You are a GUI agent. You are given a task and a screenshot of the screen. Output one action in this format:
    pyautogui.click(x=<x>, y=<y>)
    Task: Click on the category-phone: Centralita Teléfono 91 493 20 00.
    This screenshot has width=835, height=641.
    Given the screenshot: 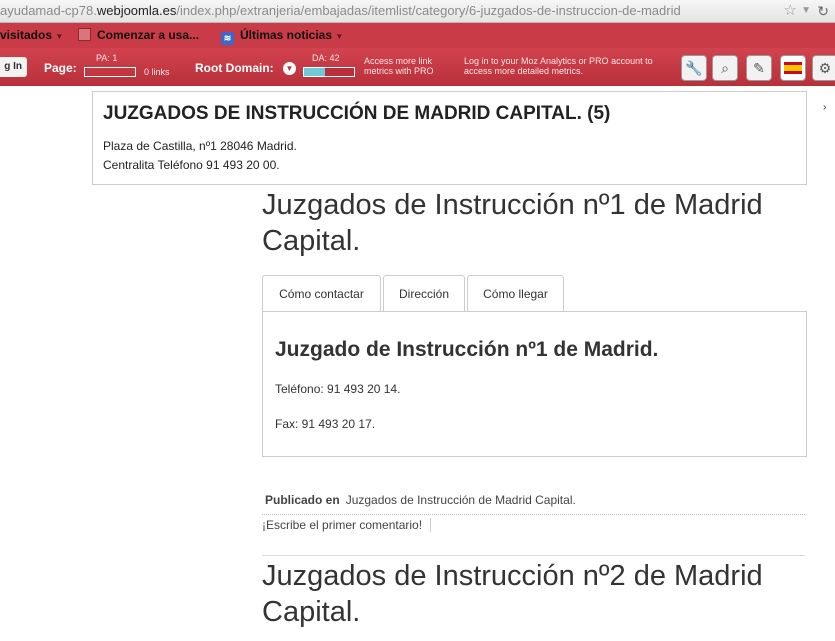 What is the action you would take?
    pyautogui.click(x=191, y=165)
    